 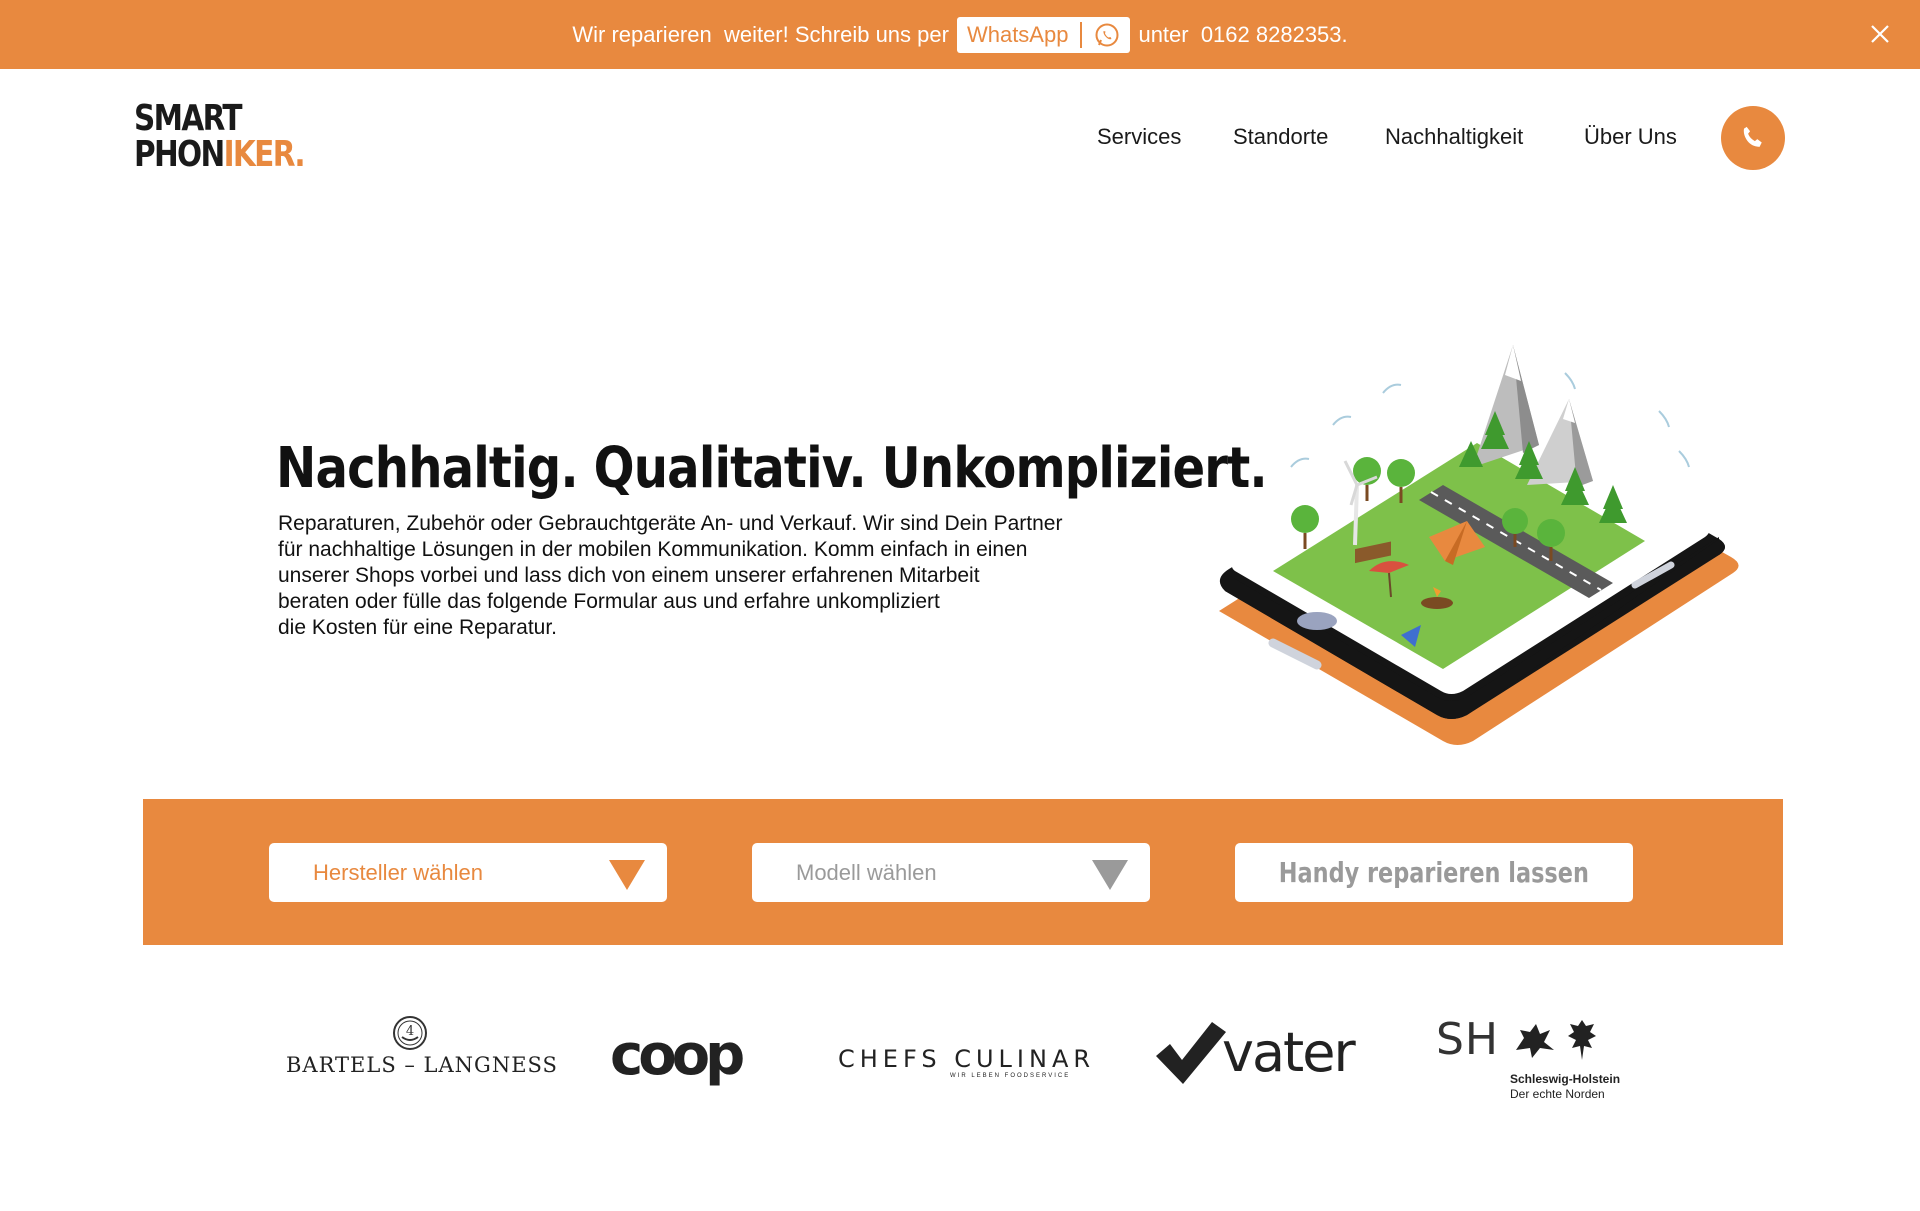 I want to click on nav-item-services: Services, so click(x=1139, y=137).